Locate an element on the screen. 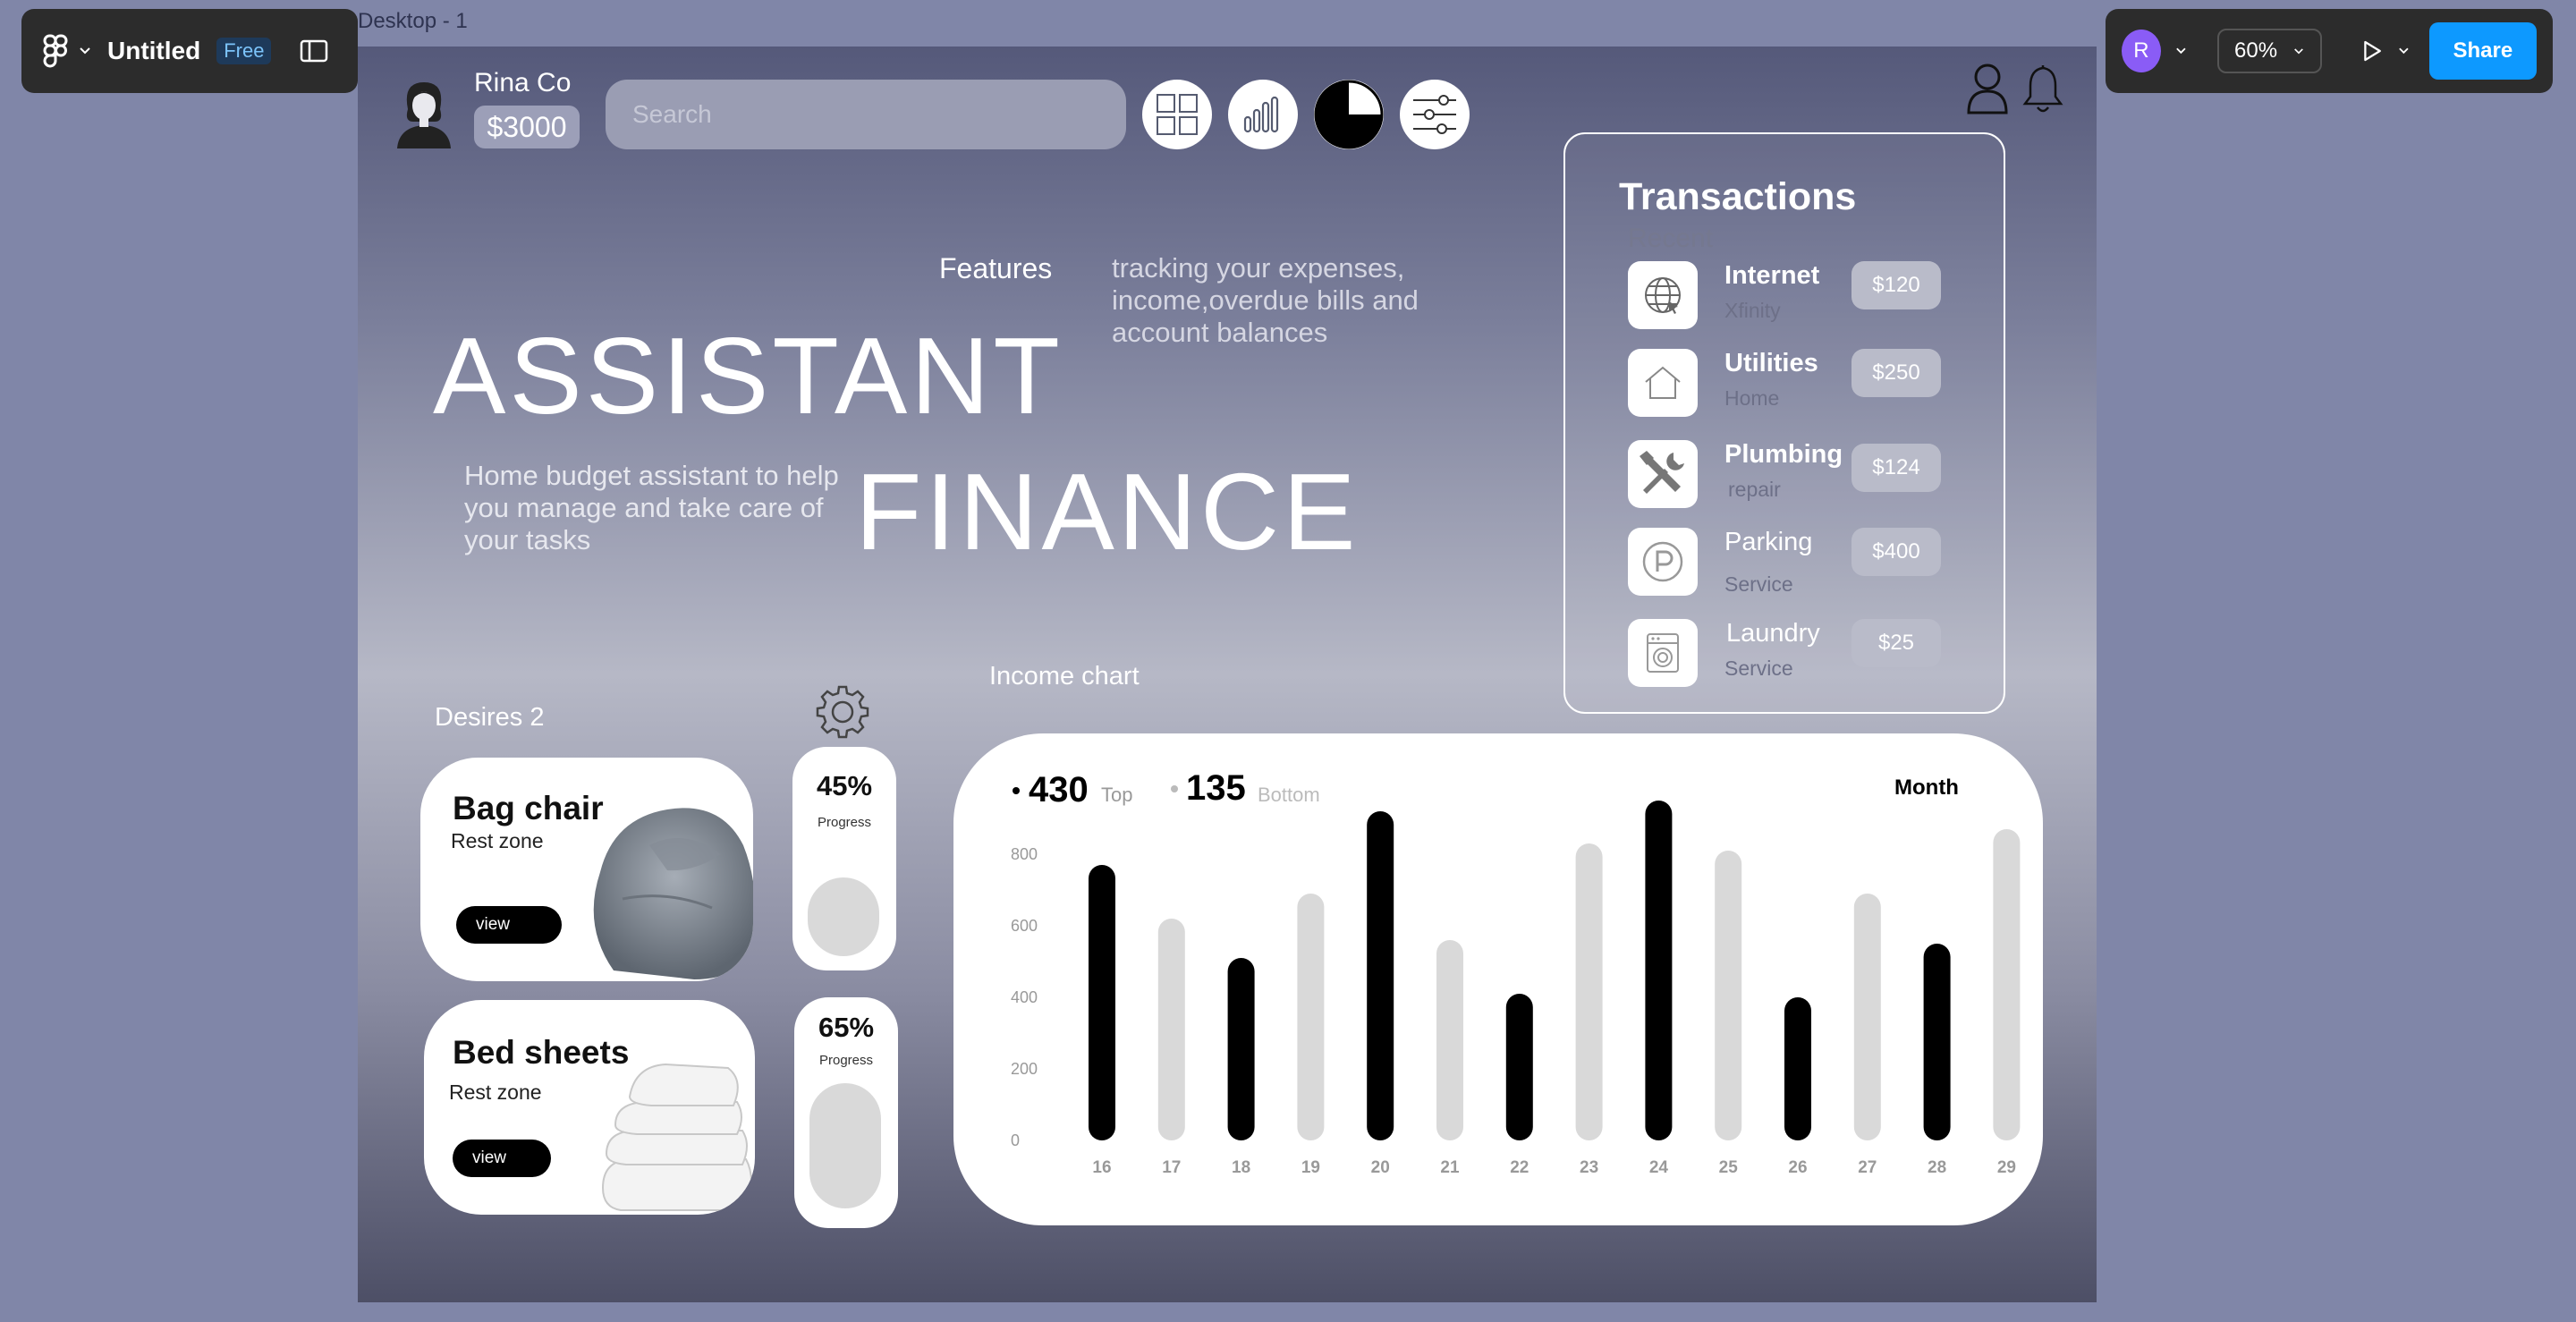 This screenshot has height=1322, width=2576. transaction-row-plumbing: Plumbing repair $124 is located at coordinates (1789, 476).